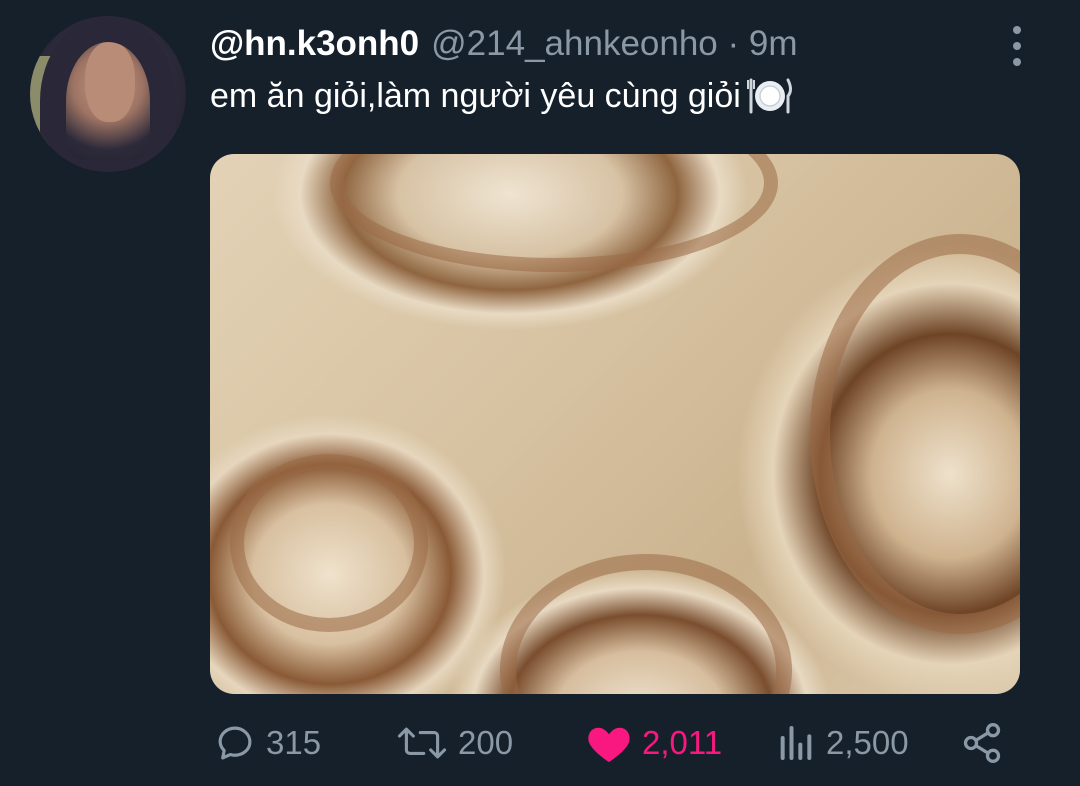 The width and height of the screenshot is (1080, 786). I want to click on fork-and-knife-with-plate-icon, so click(770, 96).